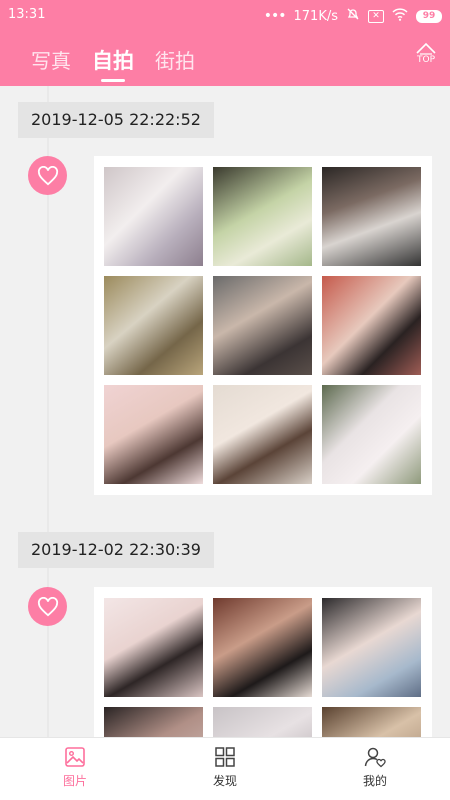 The height and width of the screenshot is (800, 450). I want to click on status-icons: ••• 171K/s ✕ 99, so click(353, 16).